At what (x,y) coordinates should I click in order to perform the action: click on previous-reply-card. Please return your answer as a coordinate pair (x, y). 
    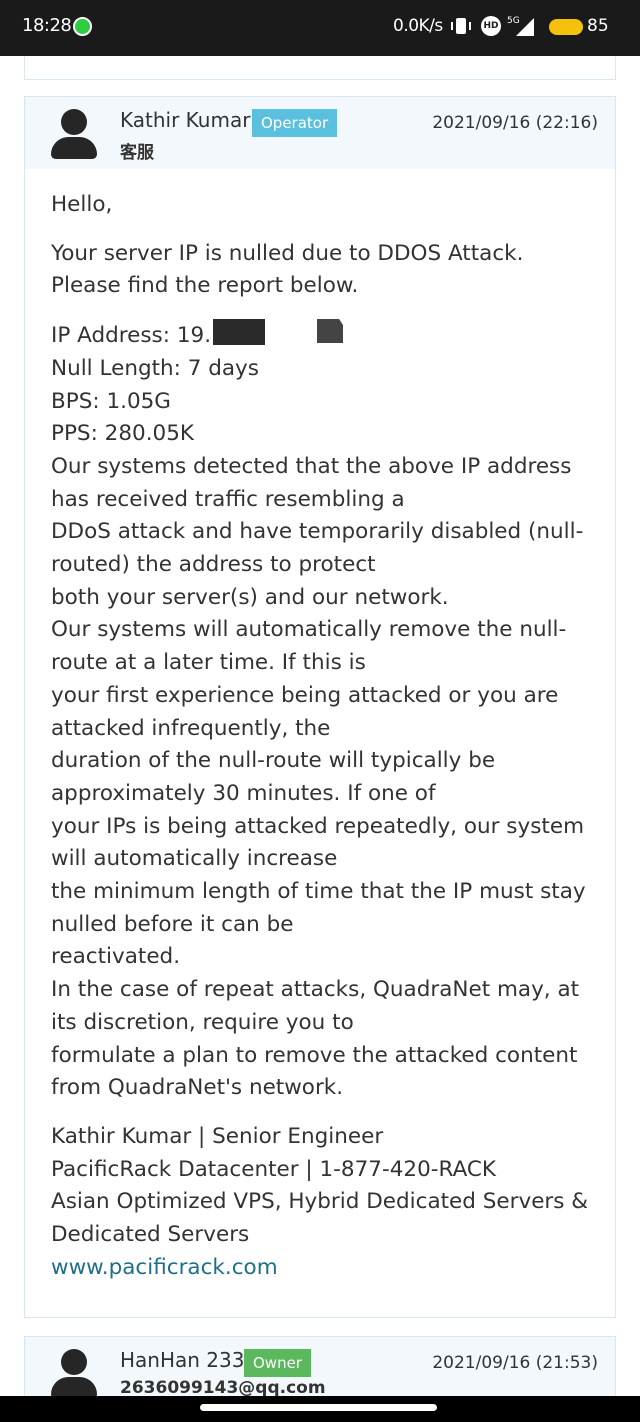
    Looking at the image, I should click on (320, 68).